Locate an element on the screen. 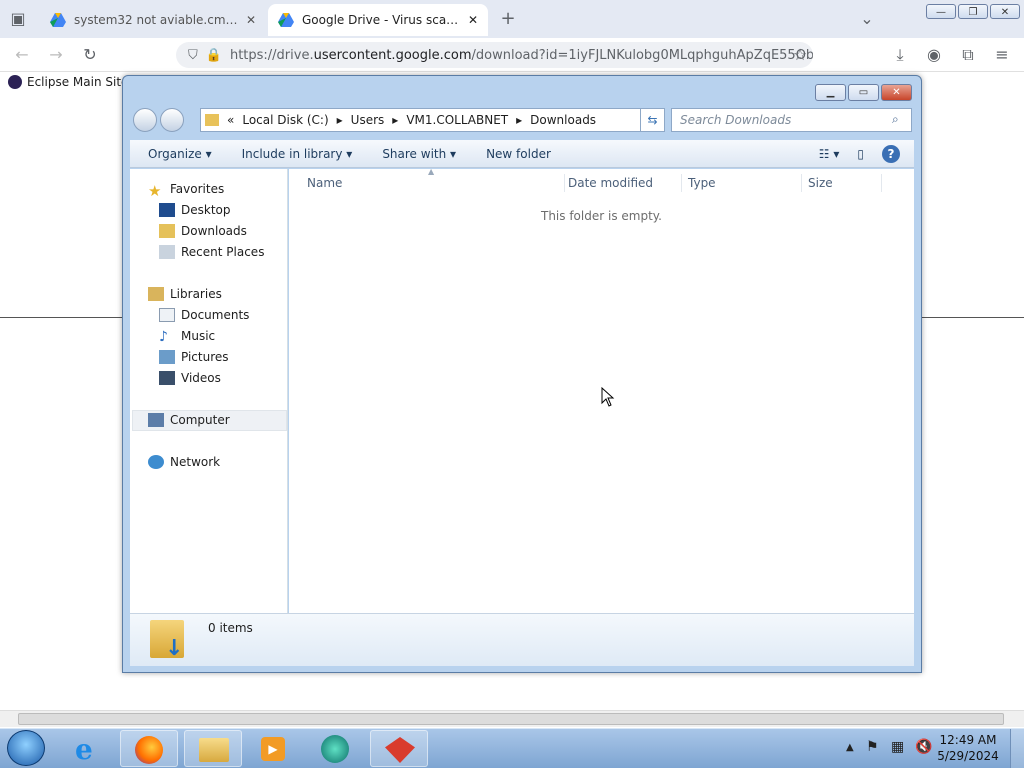  back-arrow-icon: ← is located at coordinates (22, 55).